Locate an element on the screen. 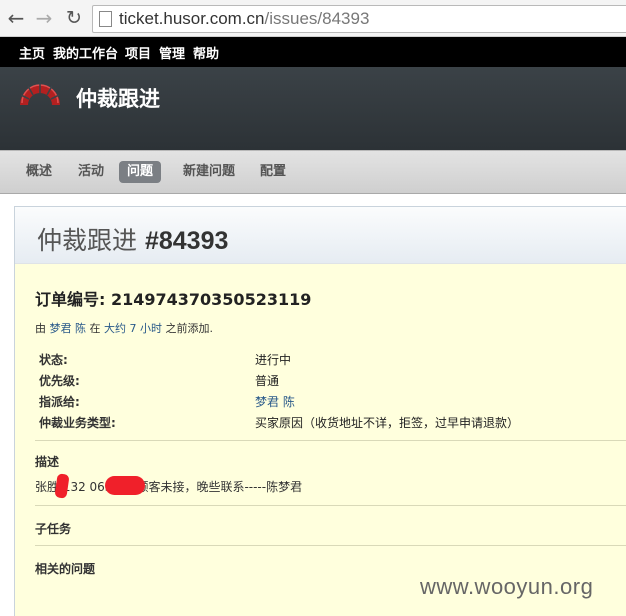  priority-label: 优先级: is located at coordinates (59, 381).